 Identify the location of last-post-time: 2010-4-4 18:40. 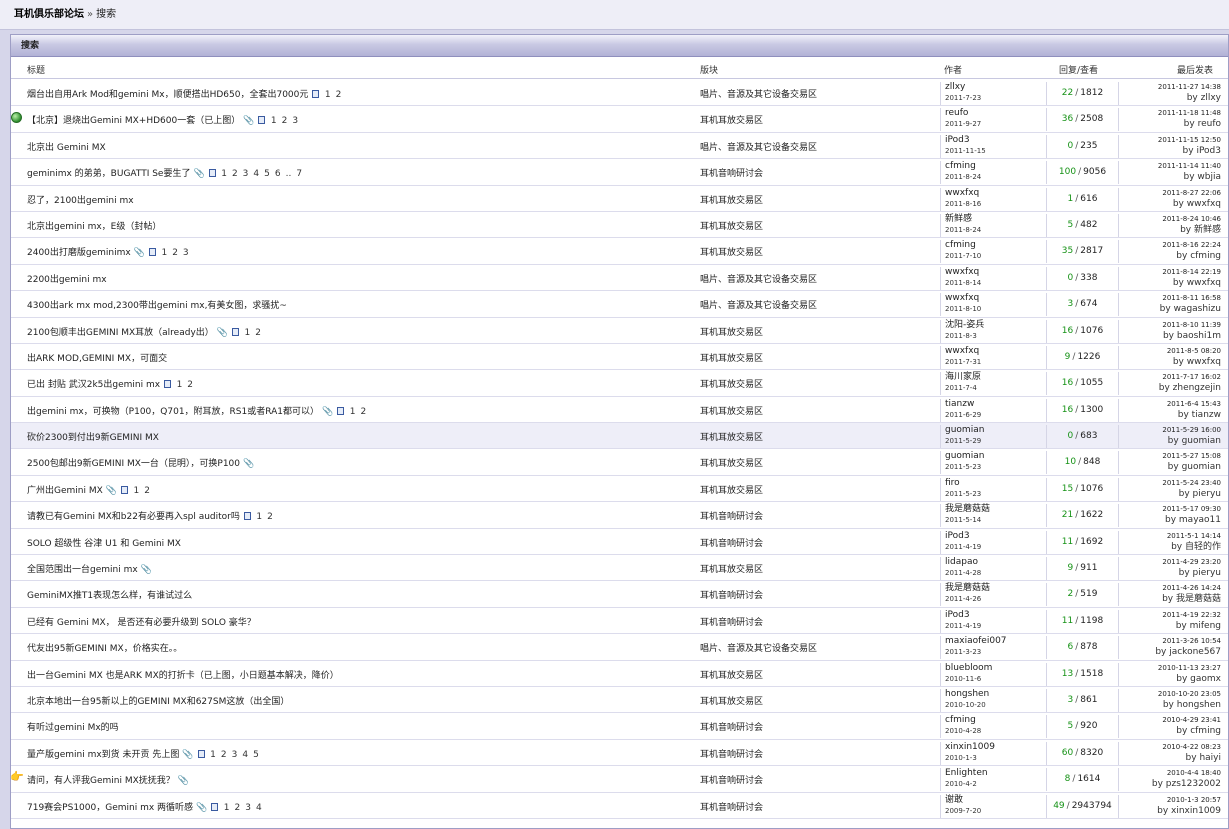
(1170, 773).